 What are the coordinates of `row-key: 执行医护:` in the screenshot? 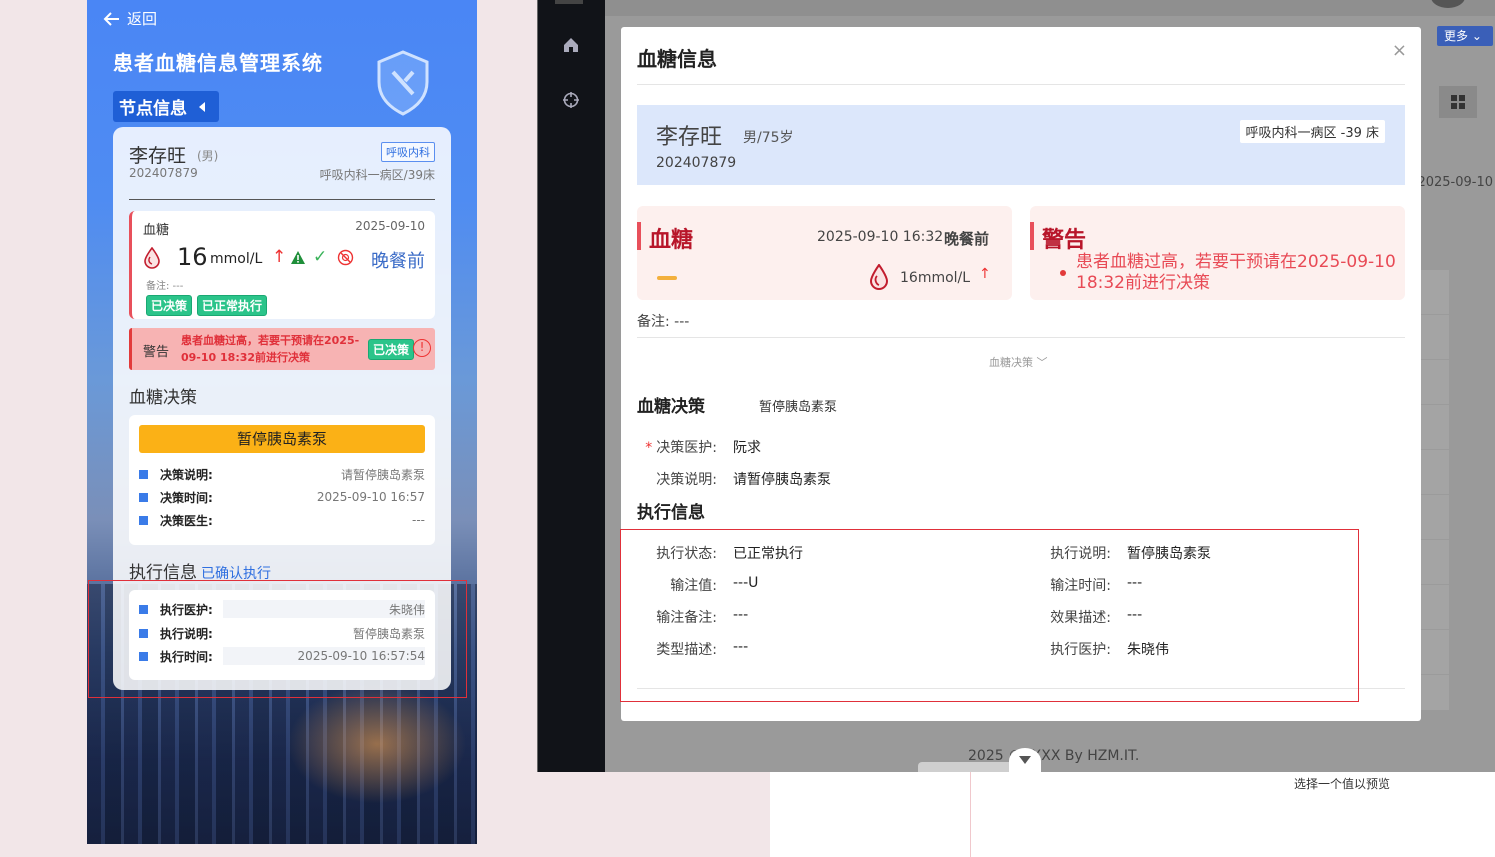 It's located at (186, 609).